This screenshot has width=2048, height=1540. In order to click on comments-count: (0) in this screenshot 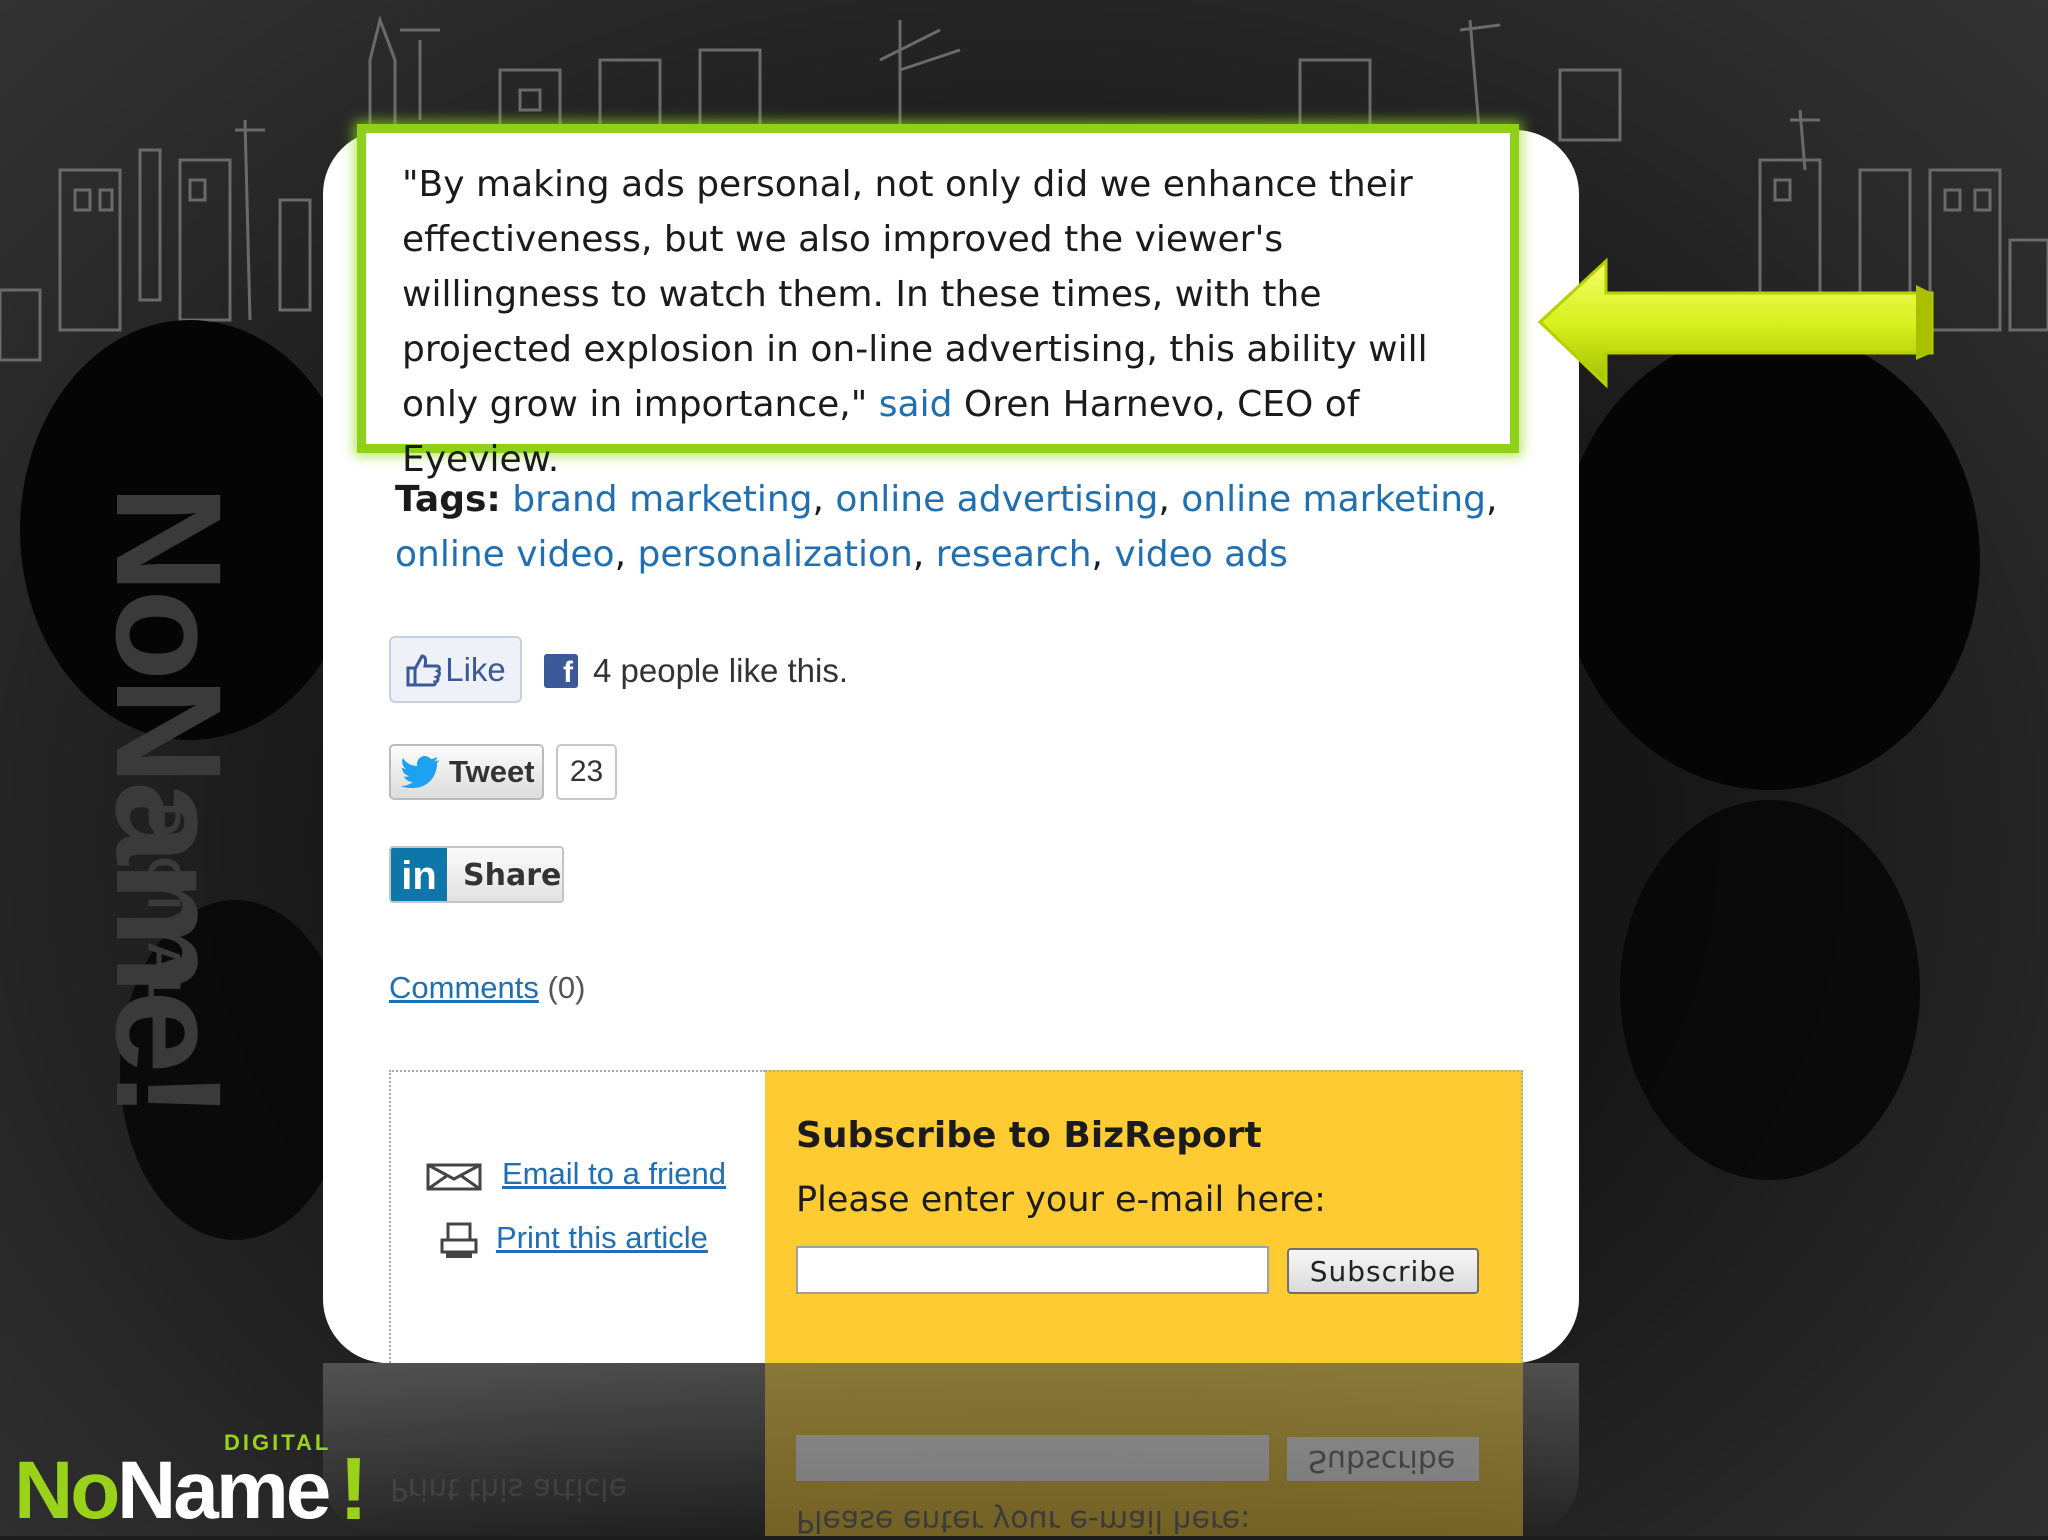, I will do `click(566, 987)`.